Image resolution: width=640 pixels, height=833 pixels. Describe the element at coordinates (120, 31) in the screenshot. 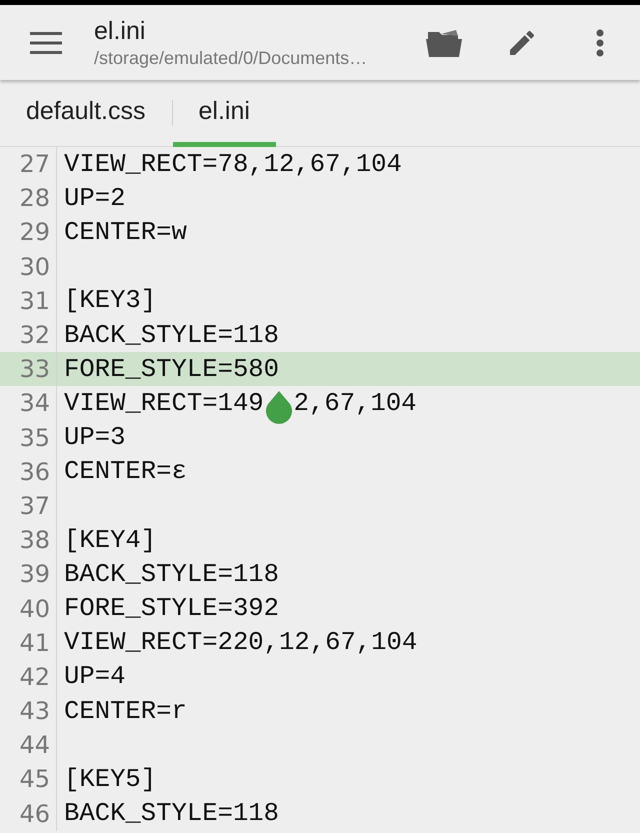

I see `file-title: el.ini` at that location.